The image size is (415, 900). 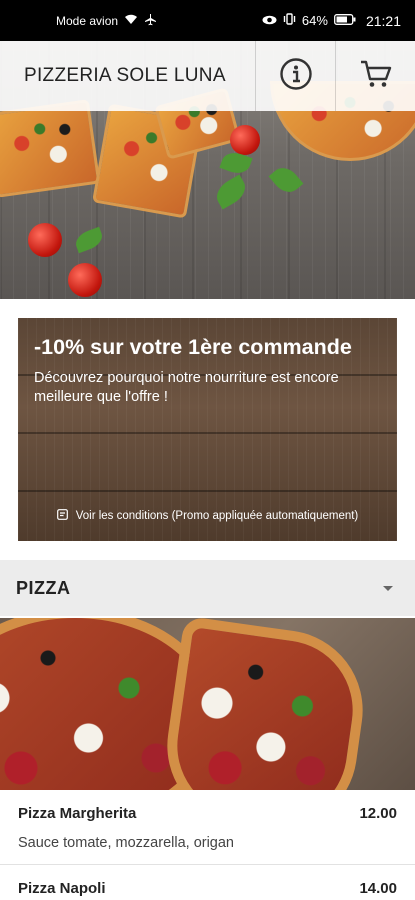 What do you see at coordinates (207, 20) in the screenshot?
I see `status-bar: Mode avion 64% 21:21` at bounding box center [207, 20].